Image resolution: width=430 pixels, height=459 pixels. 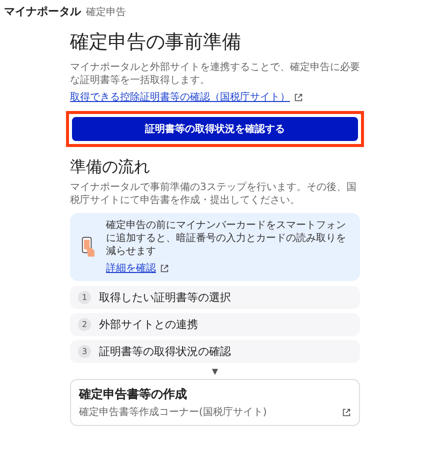 I want to click on flow-description: マイナポータルで事前準備の3ステップを行います。その後、国税庁サイトにて申告書を作成・提出してください。, so click(x=214, y=194).